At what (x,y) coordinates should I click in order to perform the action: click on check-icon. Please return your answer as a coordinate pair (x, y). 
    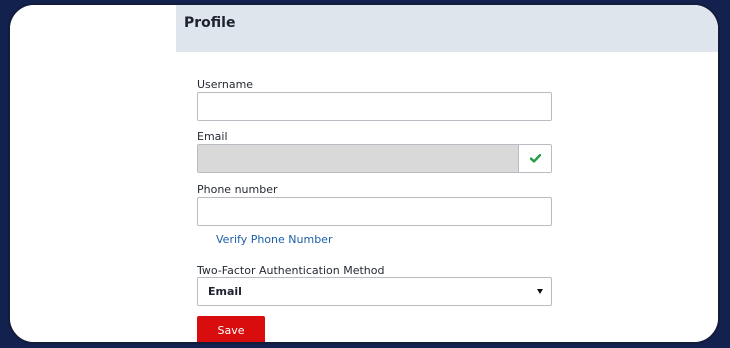
    Looking at the image, I should click on (535, 158).